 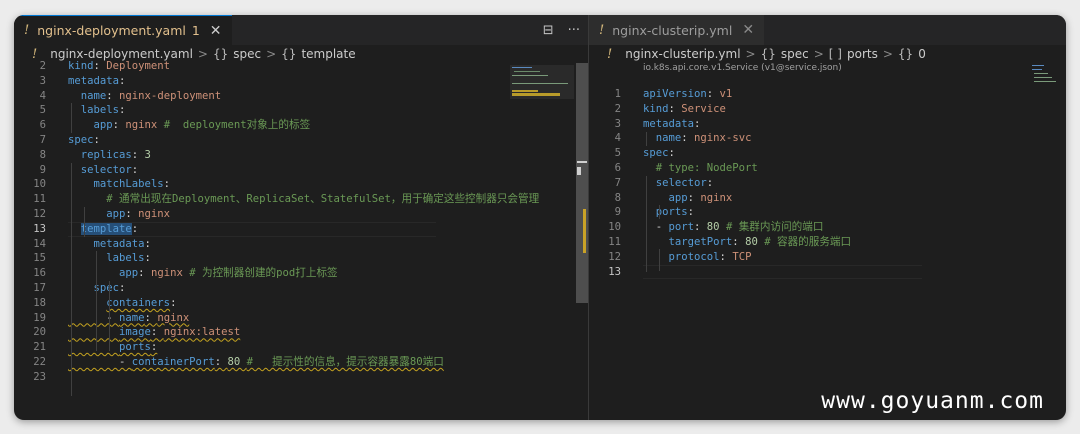 I want to click on line-number: 17, so click(x=39, y=288).